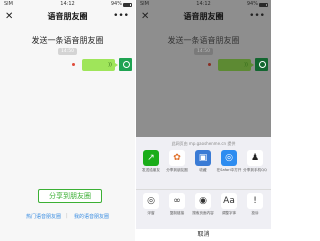 Image resolution: width=320 pixels, height=241 pixels. I want to click on actions-row: ◎ 浮窗 ∞ 复制链接 ◉ 搜索页面内容 Aa 调整字体 ! 投诉, so click(203, 206).